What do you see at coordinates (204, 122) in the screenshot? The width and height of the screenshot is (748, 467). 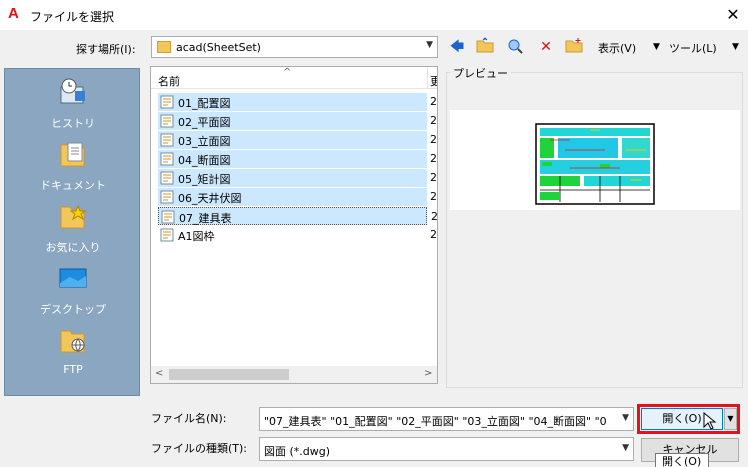 I see `file-name: 02_平面図` at bounding box center [204, 122].